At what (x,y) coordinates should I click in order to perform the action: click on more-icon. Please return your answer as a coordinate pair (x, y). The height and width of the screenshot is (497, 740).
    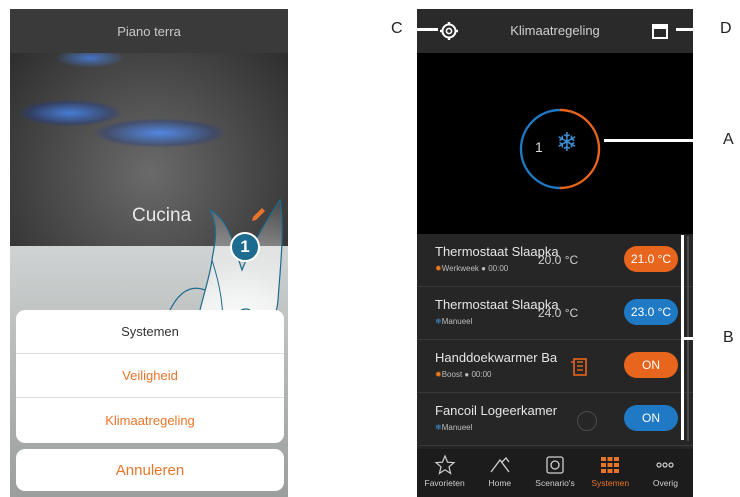
    Looking at the image, I should click on (665, 465).